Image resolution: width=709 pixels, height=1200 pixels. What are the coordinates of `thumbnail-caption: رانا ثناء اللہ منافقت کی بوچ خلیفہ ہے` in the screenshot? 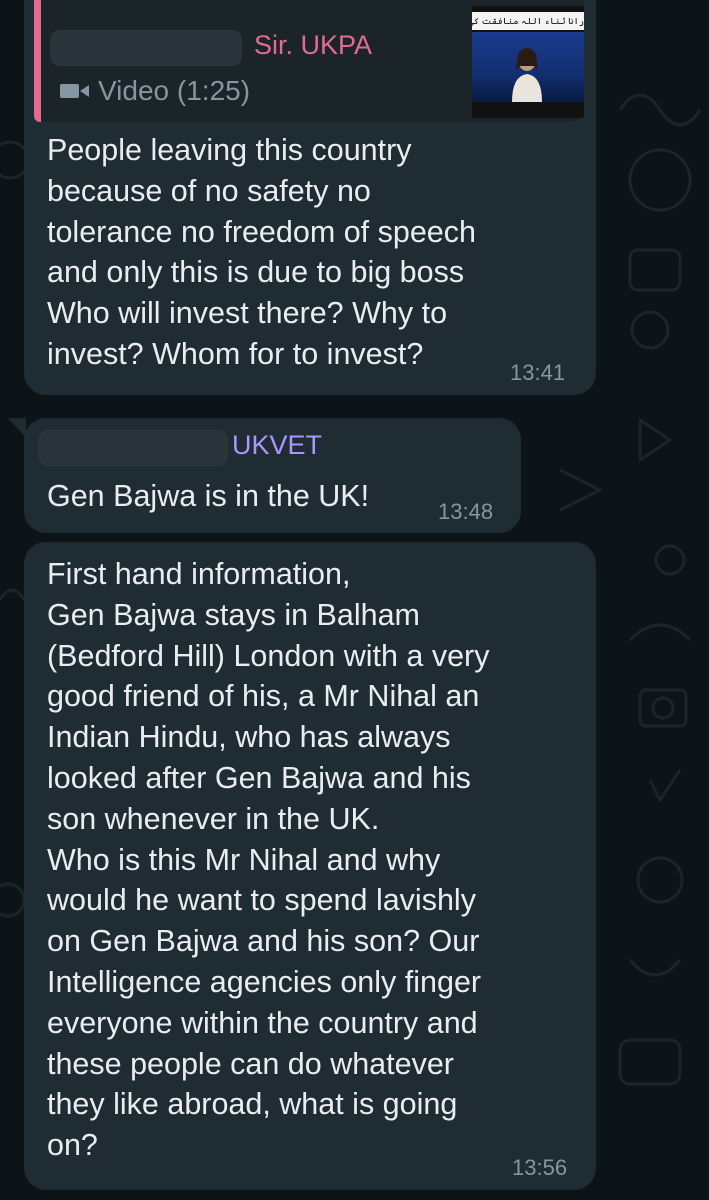 It's located at (528, 21).